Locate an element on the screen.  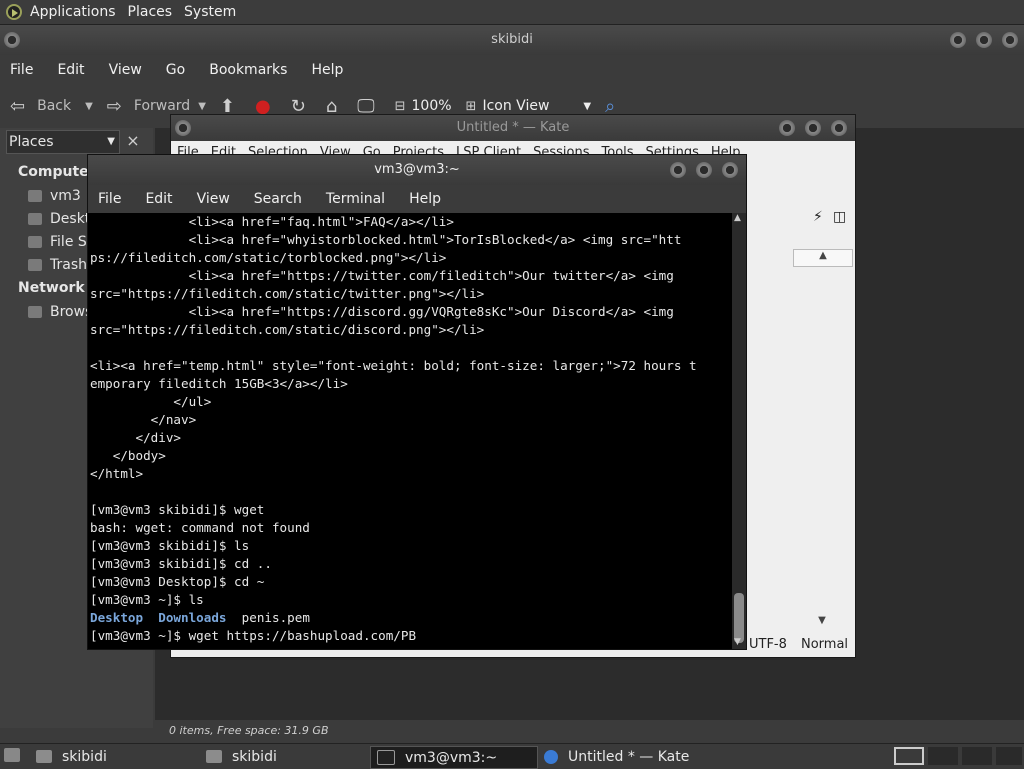
terminal-titlebar: vm3@vm3:~ is located at coordinates (417, 170).